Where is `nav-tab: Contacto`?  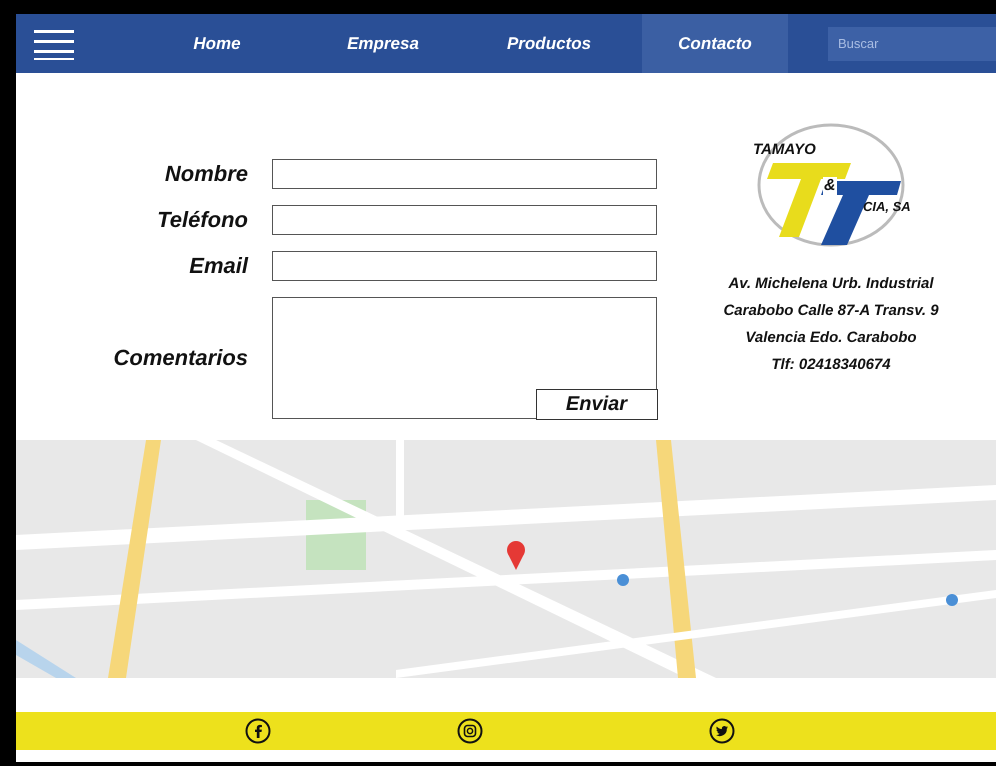
nav-tab: Contacto is located at coordinates (715, 43).